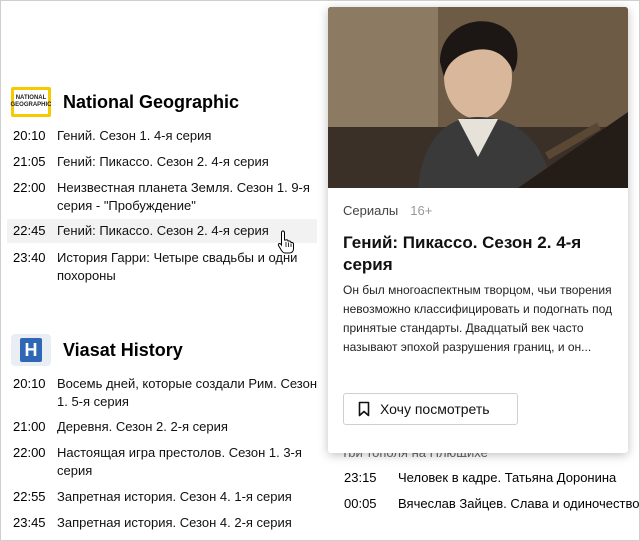 The width and height of the screenshot is (640, 541). Describe the element at coordinates (286, 244) in the screenshot. I see `hand-cursor-icon` at that location.